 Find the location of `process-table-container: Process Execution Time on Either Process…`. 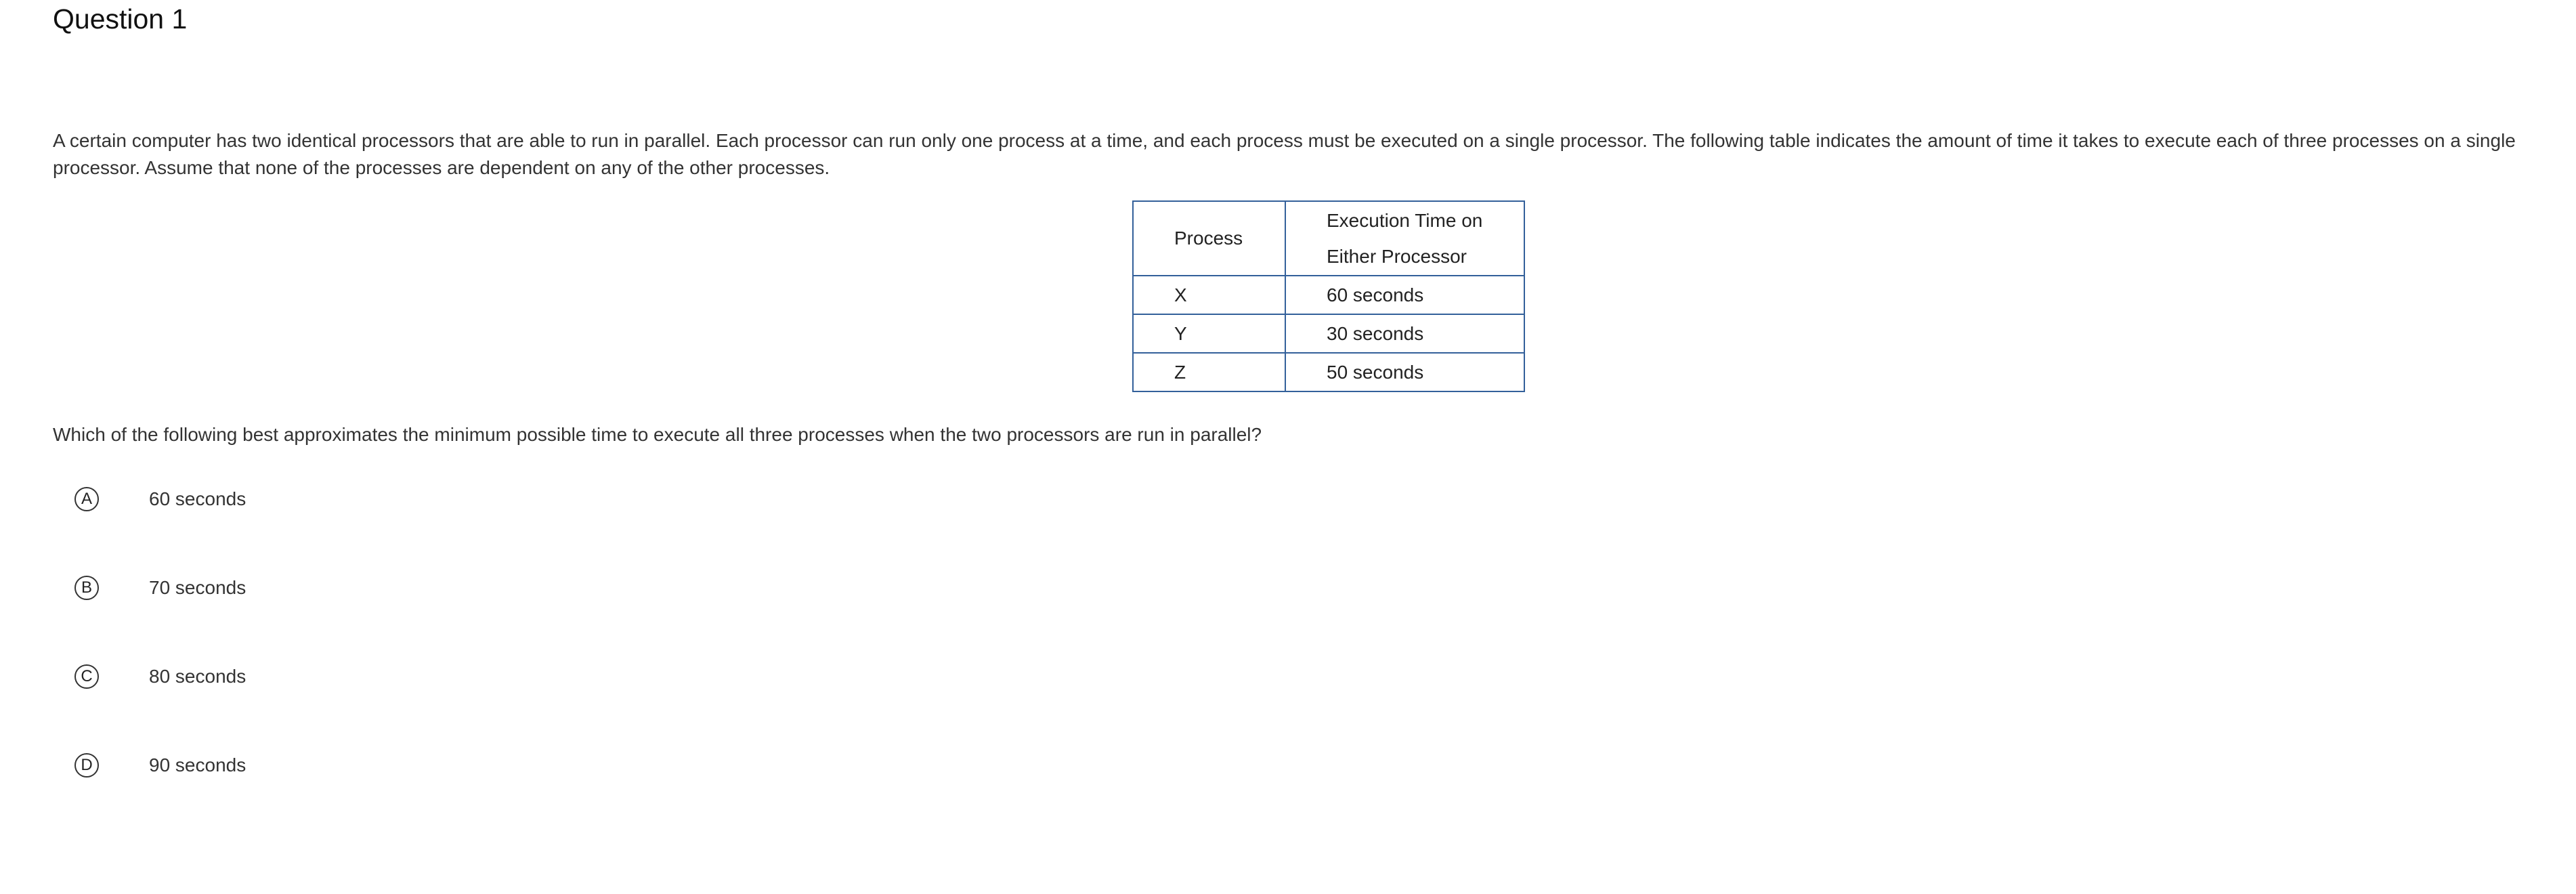

process-table-container: Process Execution Time on Either Process… is located at coordinates (1328, 296).